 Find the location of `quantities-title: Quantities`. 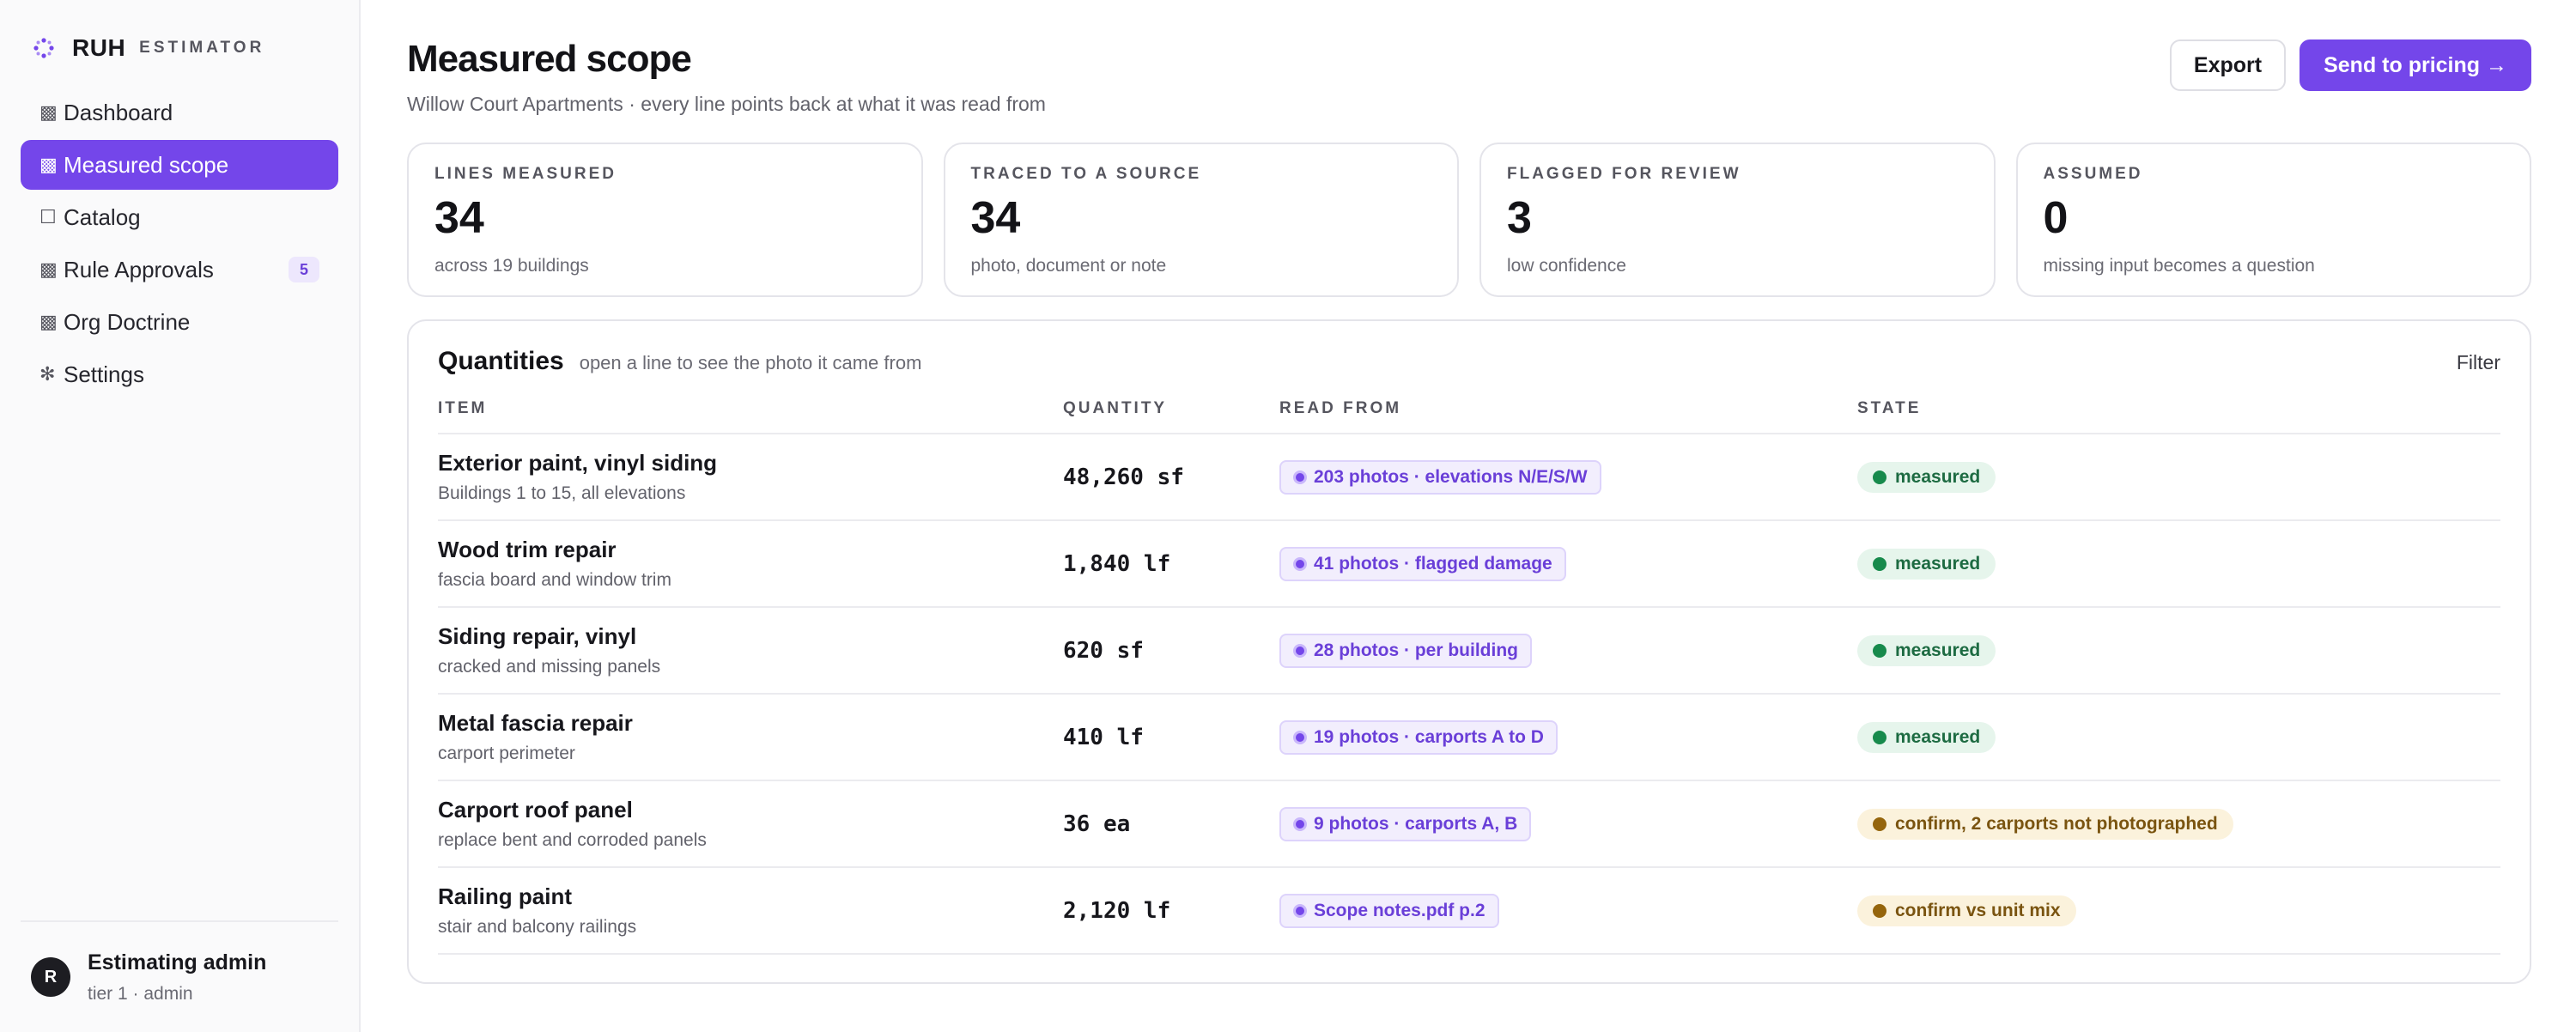

quantities-title: Quantities is located at coordinates (501, 361).